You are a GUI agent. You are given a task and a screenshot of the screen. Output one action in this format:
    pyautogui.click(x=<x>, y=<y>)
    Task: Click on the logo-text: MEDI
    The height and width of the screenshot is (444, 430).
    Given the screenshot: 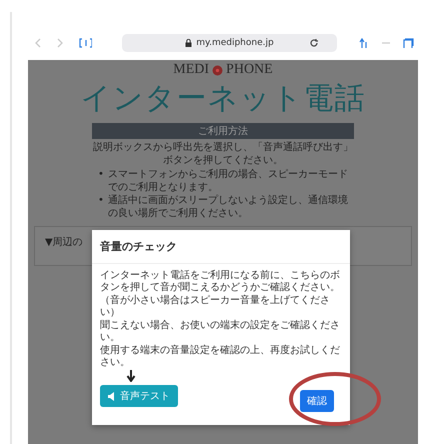 What is the action you would take?
    pyautogui.click(x=191, y=70)
    